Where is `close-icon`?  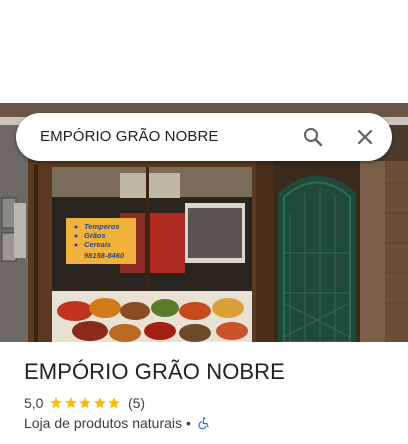 close-icon is located at coordinates (365, 137).